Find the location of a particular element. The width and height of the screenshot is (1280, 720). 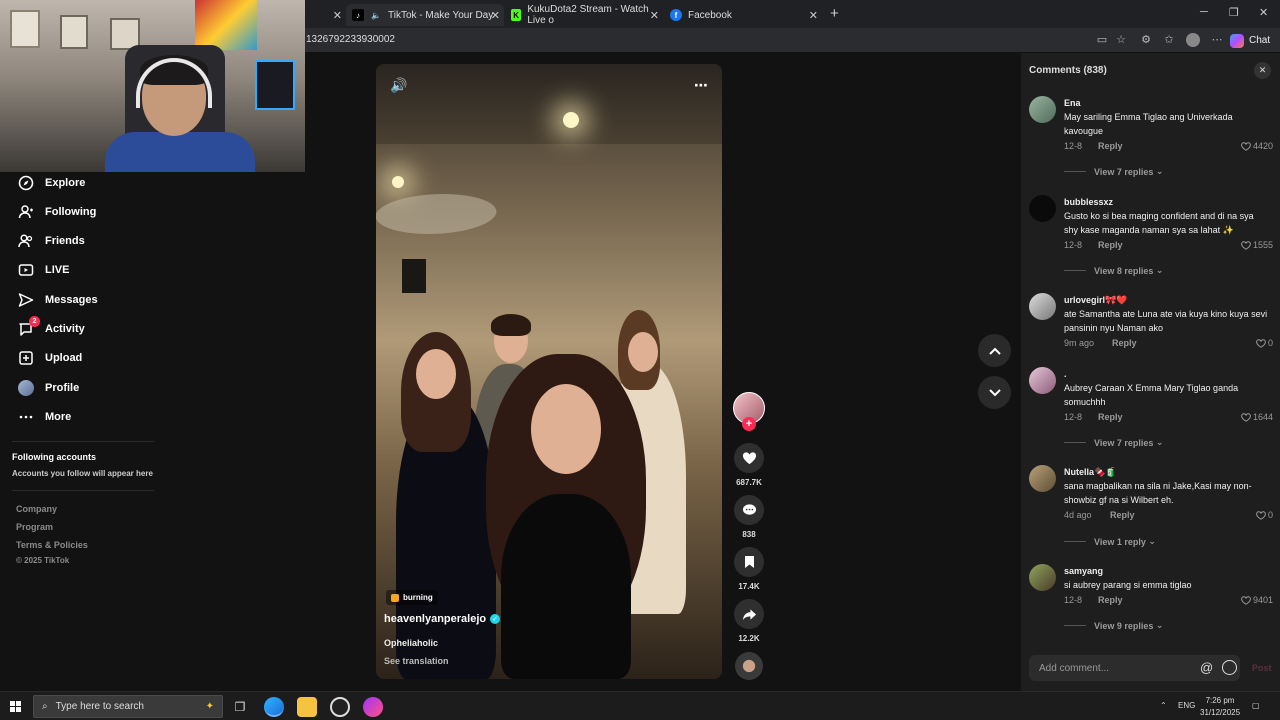

restore-icon: ❐ is located at coordinates (1234, 12).